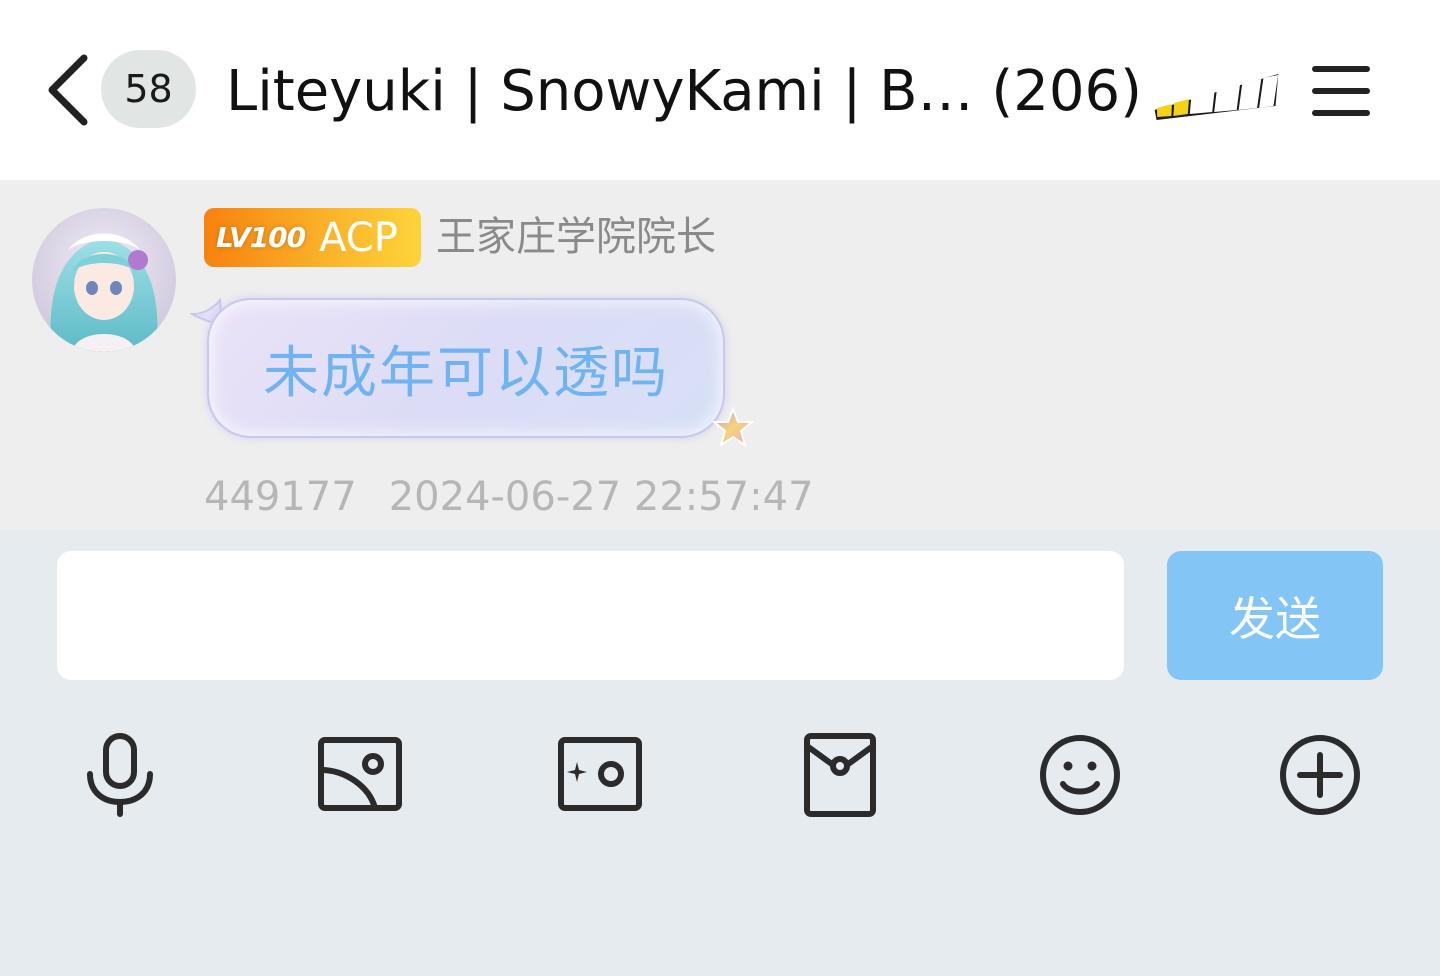  I want to click on hamburger-menu-icon, so click(1341, 91).